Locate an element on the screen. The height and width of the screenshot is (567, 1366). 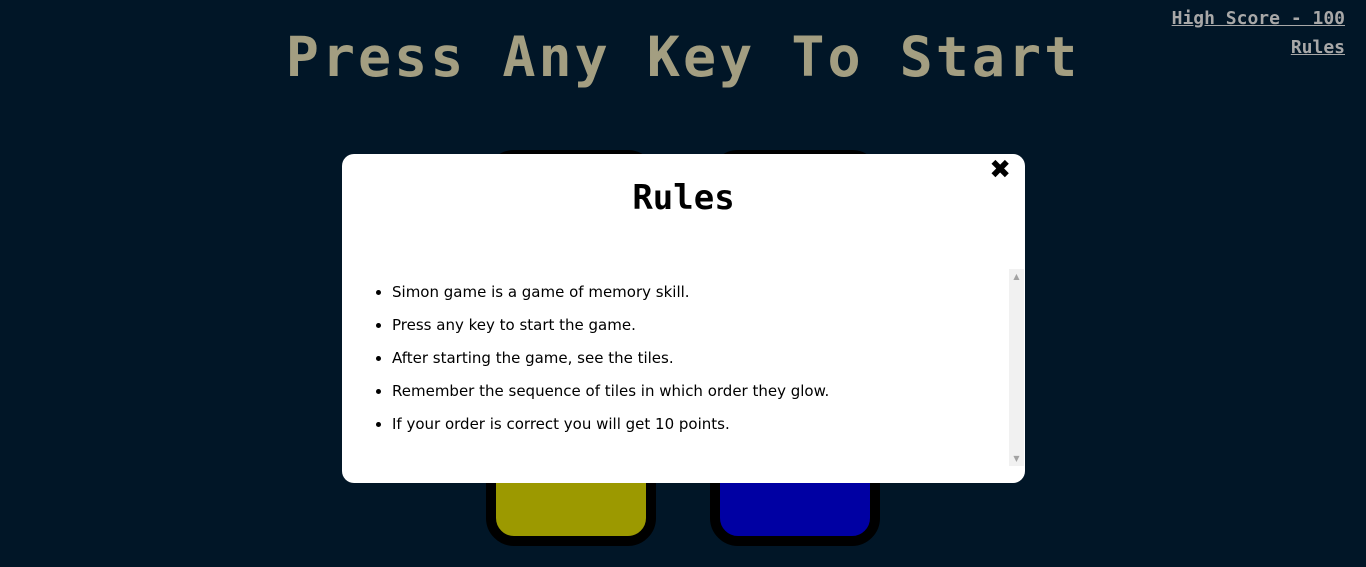
rule-item: Press any key to start the game. is located at coordinates (700, 325).